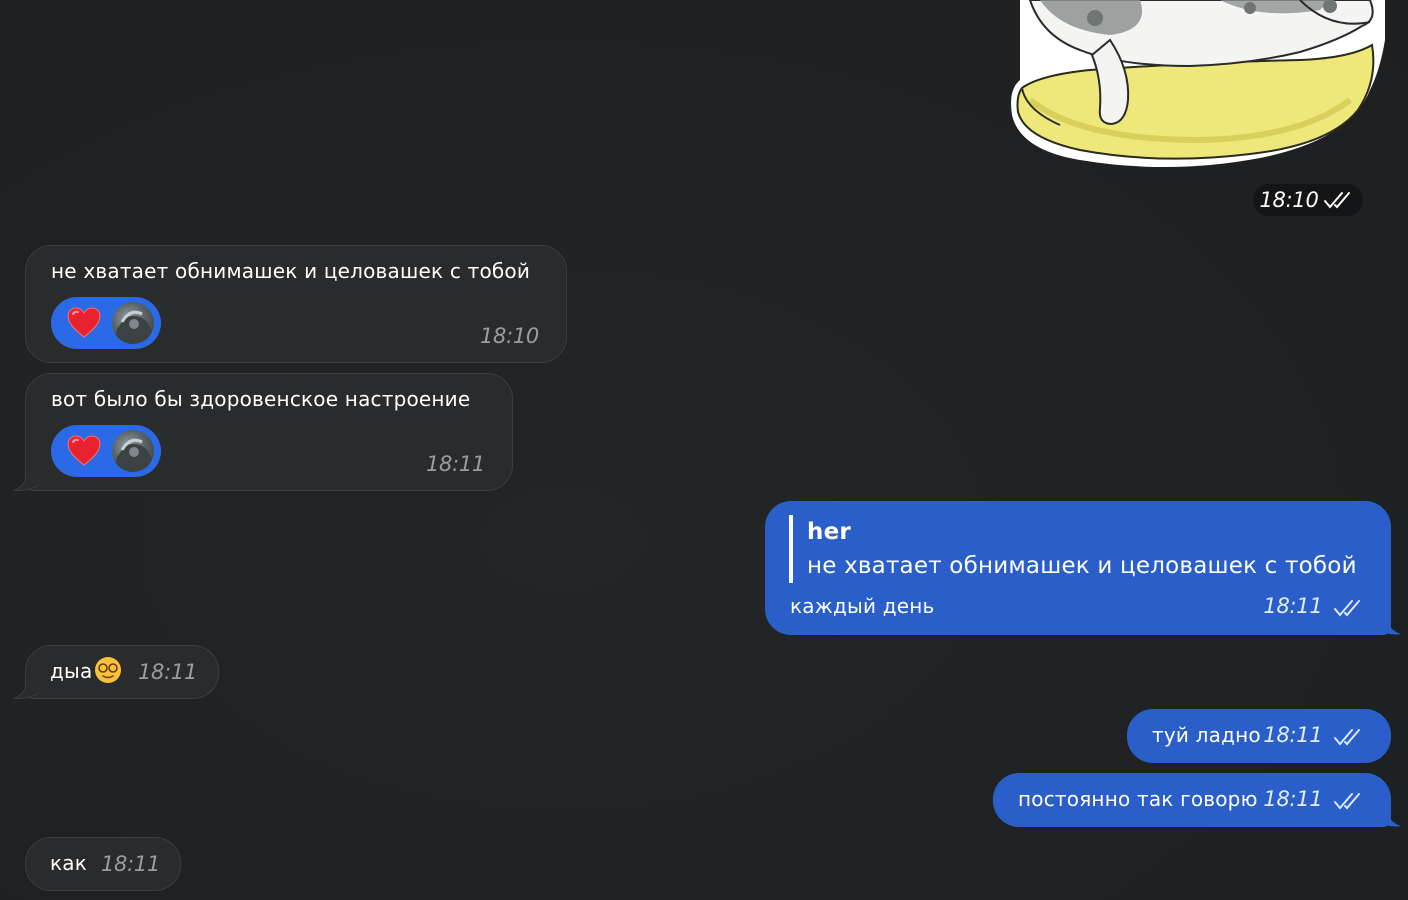  I want to click on outgoing-message: постоянно так говорю 18:11, so click(1192, 800).